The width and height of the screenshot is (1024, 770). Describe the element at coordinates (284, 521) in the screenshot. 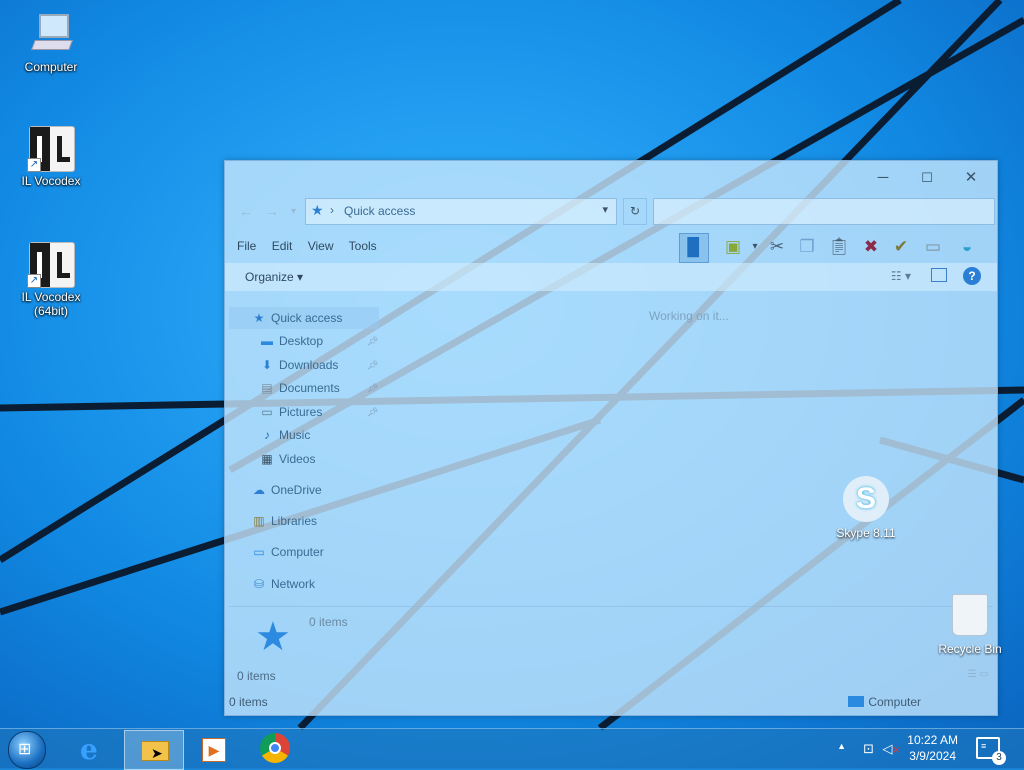

I see `nav-item-libraries: ▥ Libraries` at that location.